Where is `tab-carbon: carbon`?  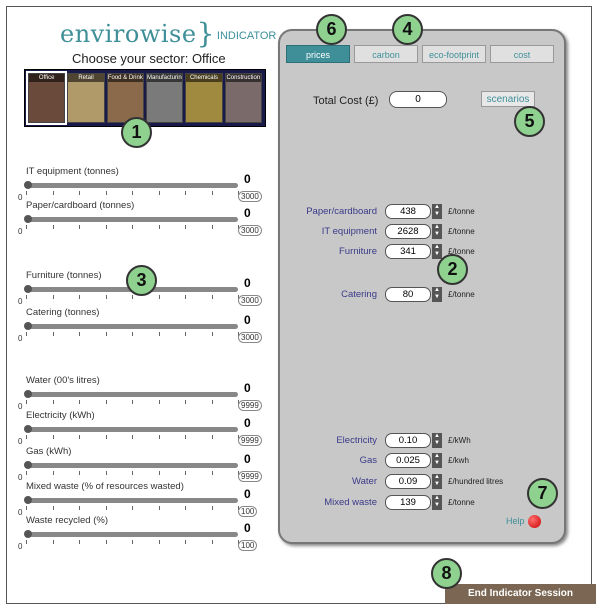 tab-carbon: carbon is located at coordinates (386, 54).